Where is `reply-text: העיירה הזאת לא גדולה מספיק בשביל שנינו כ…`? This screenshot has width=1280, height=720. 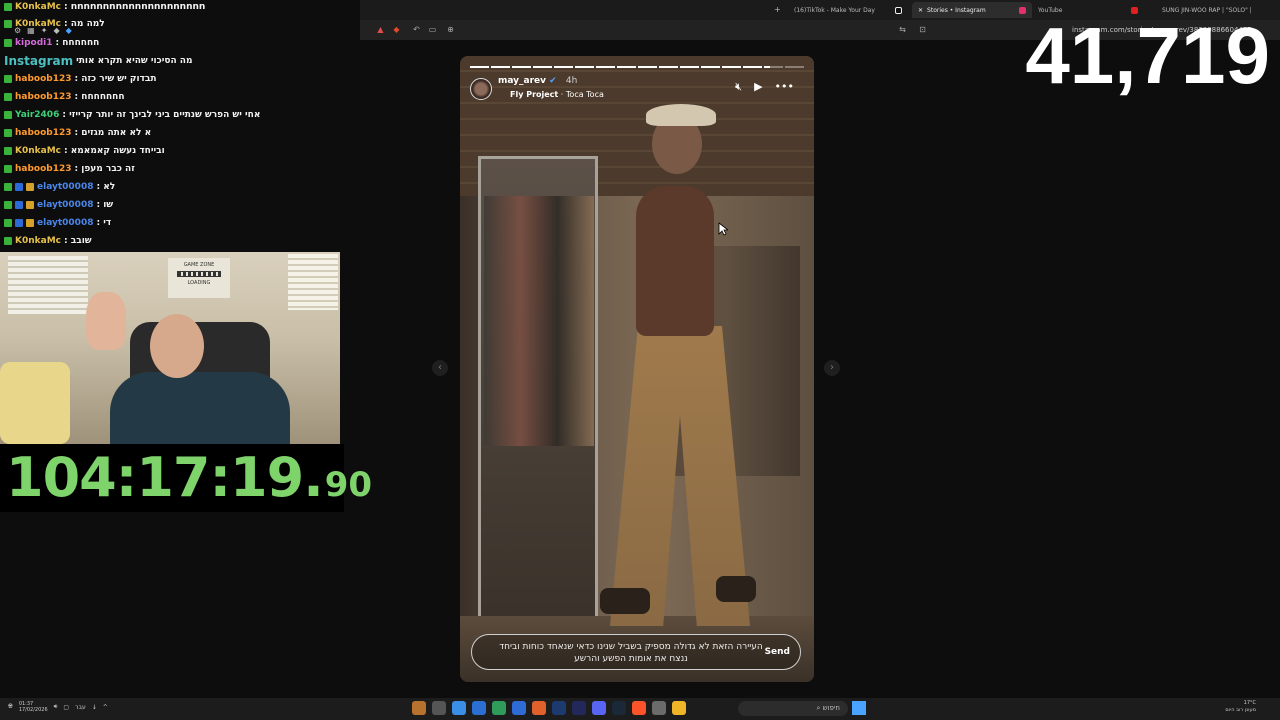 reply-text: העיירה הזאת לא גדולה מספיק בשביל שנינו כ… is located at coordinates (631, 653).